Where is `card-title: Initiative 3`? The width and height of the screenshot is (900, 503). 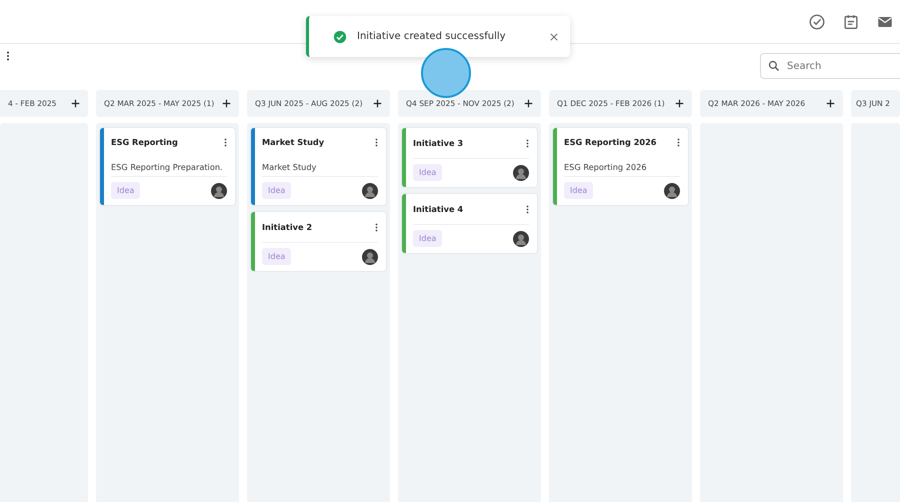
card-title: Initiative 3 is located at coordinates (438, 143).